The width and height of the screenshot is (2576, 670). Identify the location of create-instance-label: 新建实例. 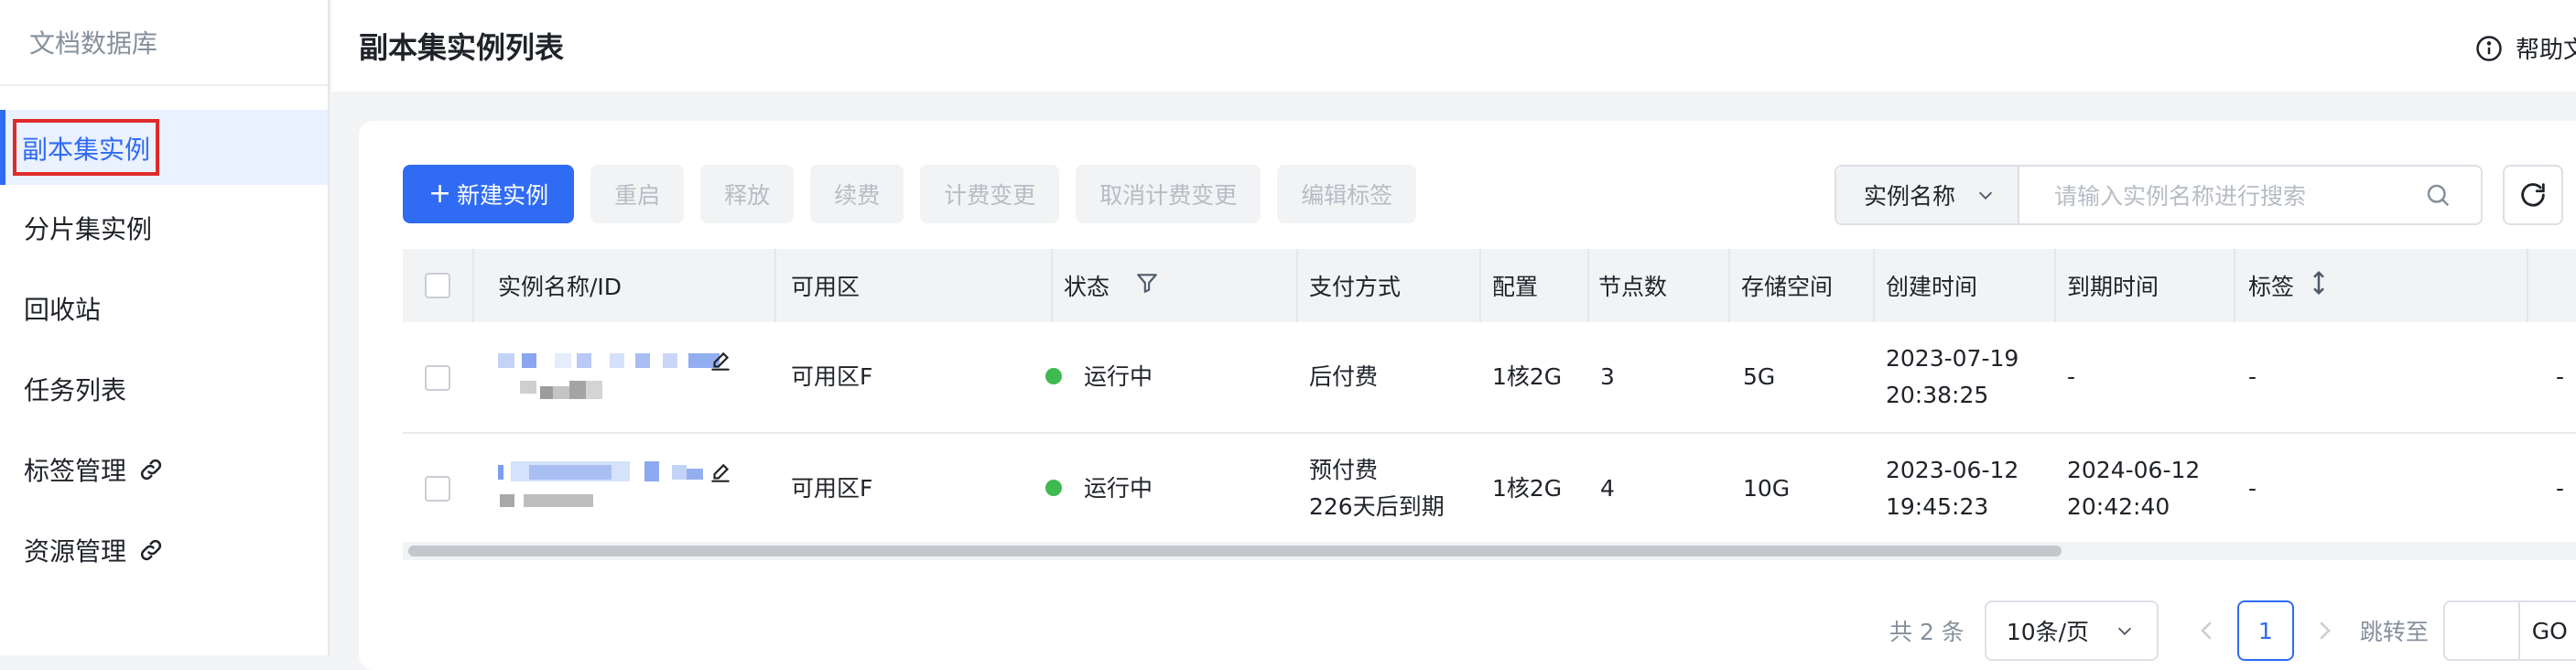
(503, 195).